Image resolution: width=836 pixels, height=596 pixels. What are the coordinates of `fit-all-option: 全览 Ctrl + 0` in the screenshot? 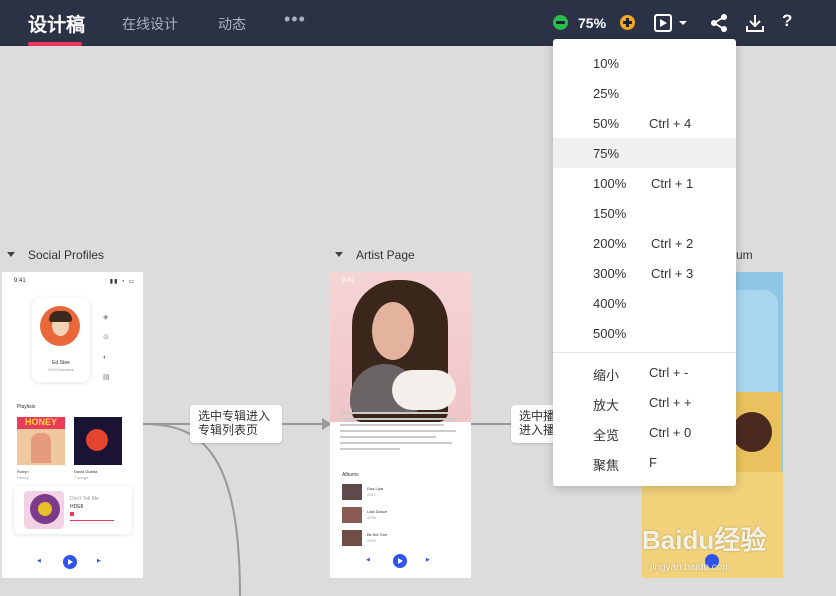 It's located at (644, 432).